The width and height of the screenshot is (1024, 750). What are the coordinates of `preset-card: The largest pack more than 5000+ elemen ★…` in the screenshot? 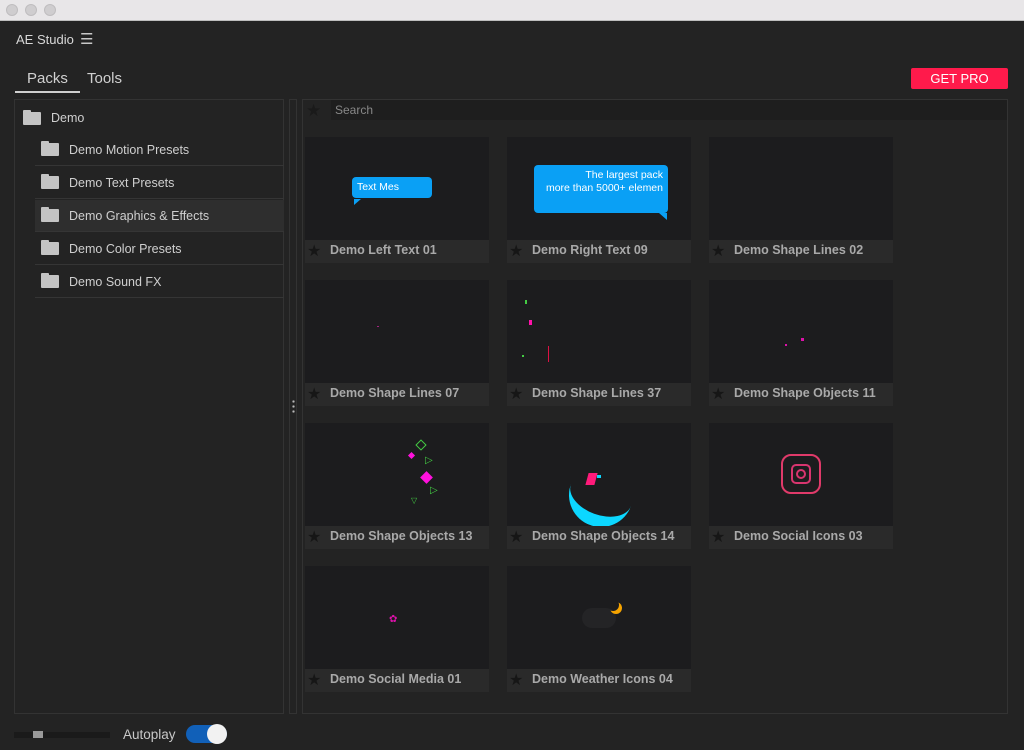 It's located at (599, 200).